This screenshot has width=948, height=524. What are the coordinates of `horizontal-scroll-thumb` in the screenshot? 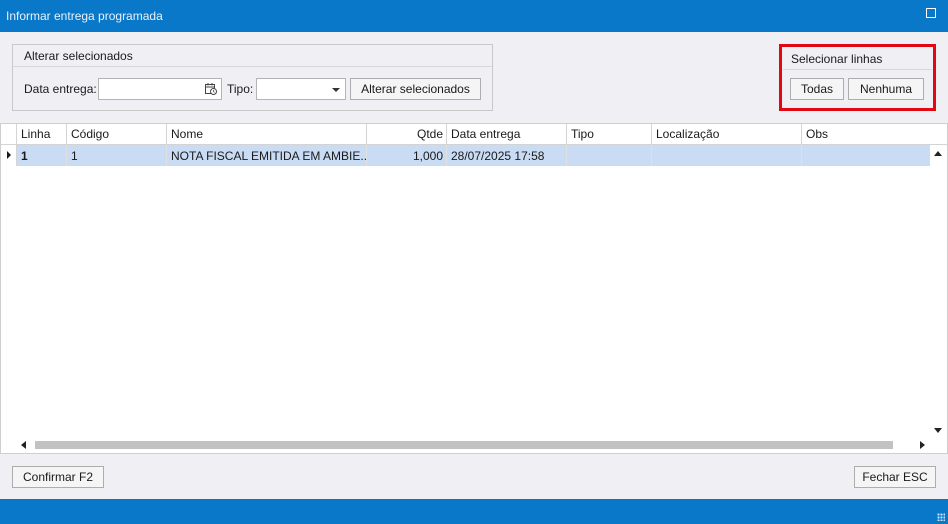 It's located at (464, 445).